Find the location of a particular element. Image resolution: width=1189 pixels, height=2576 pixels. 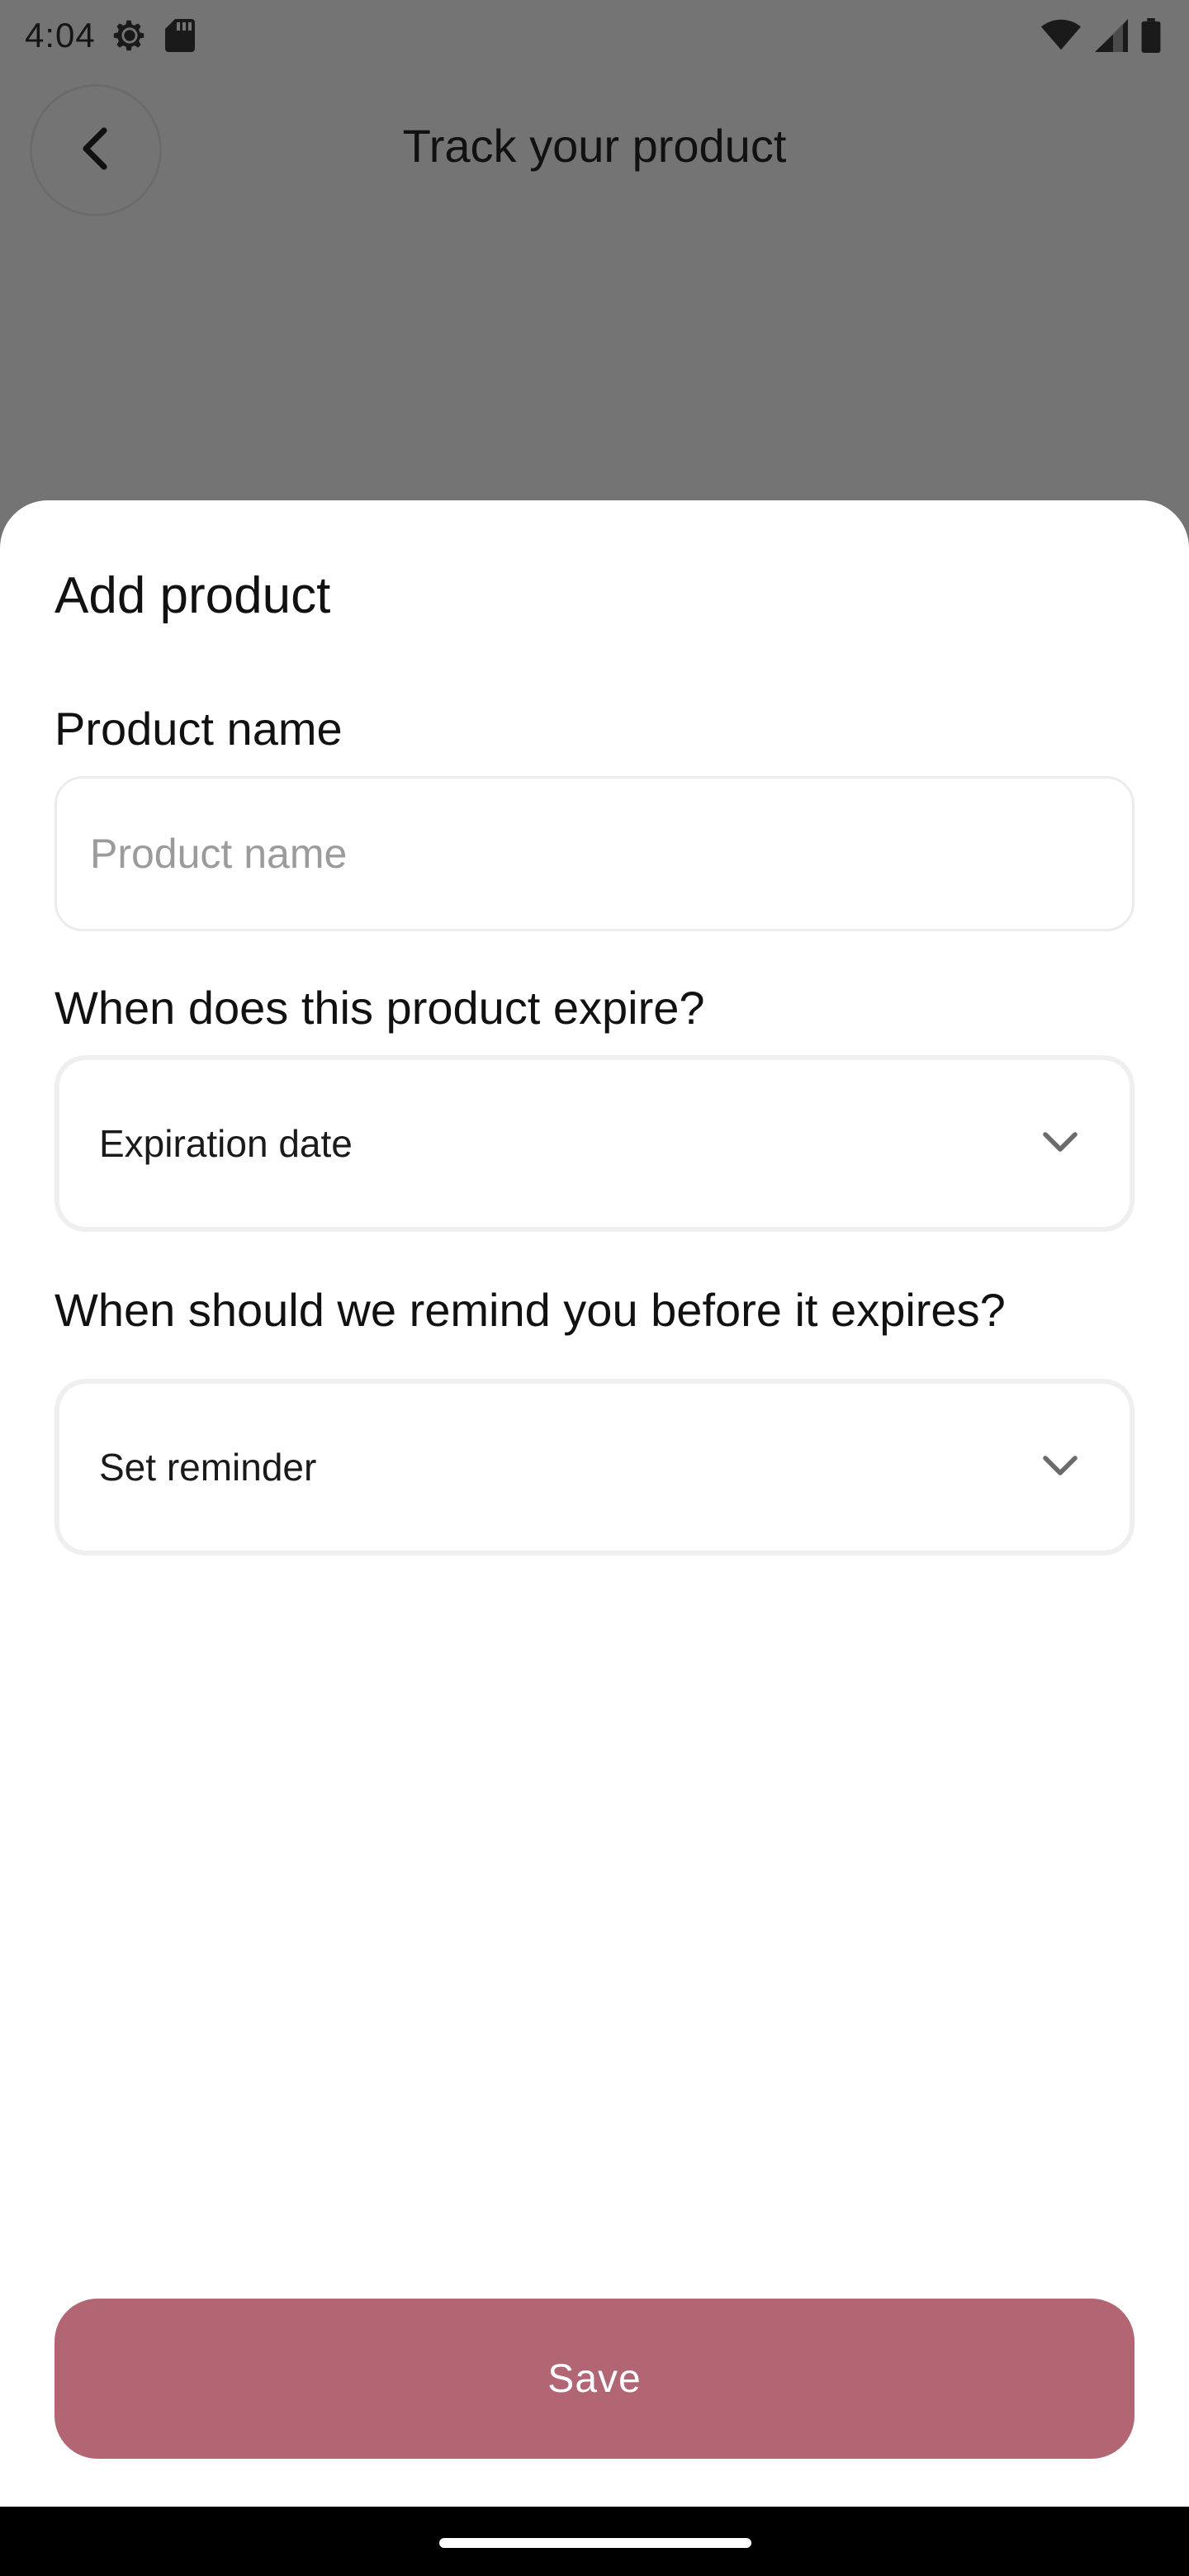

status-left: 4:04 is located at coordinates (111, 35).